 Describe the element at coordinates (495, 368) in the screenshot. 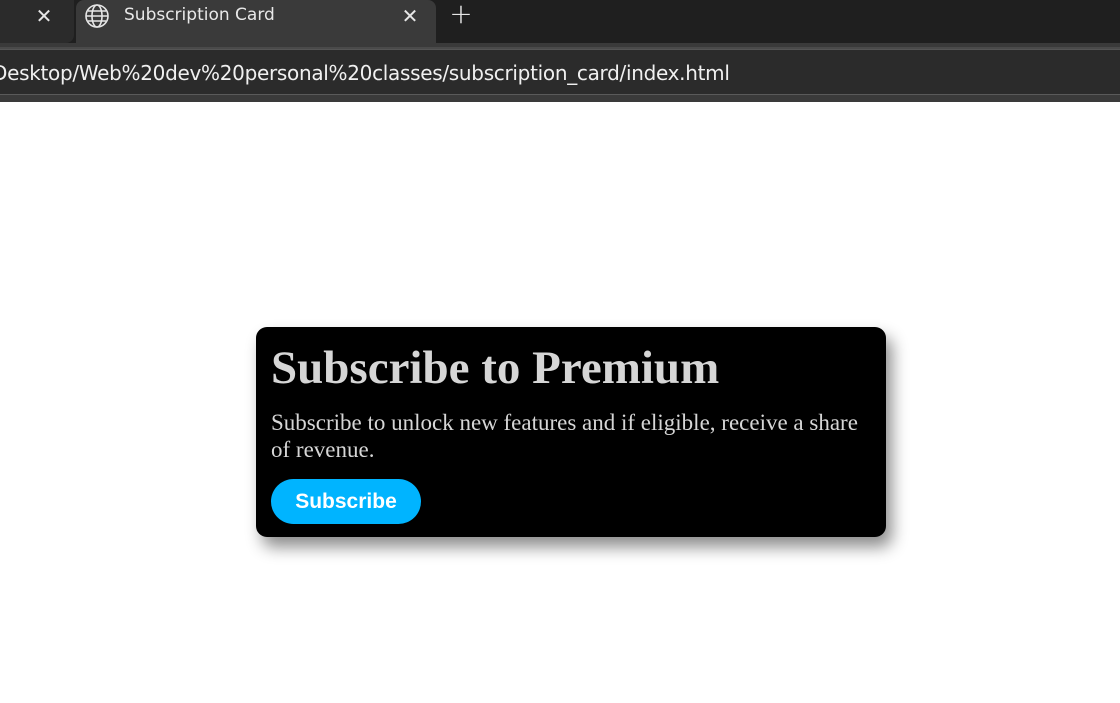

I see `card-heading: Subscribe to Premium` at that location.